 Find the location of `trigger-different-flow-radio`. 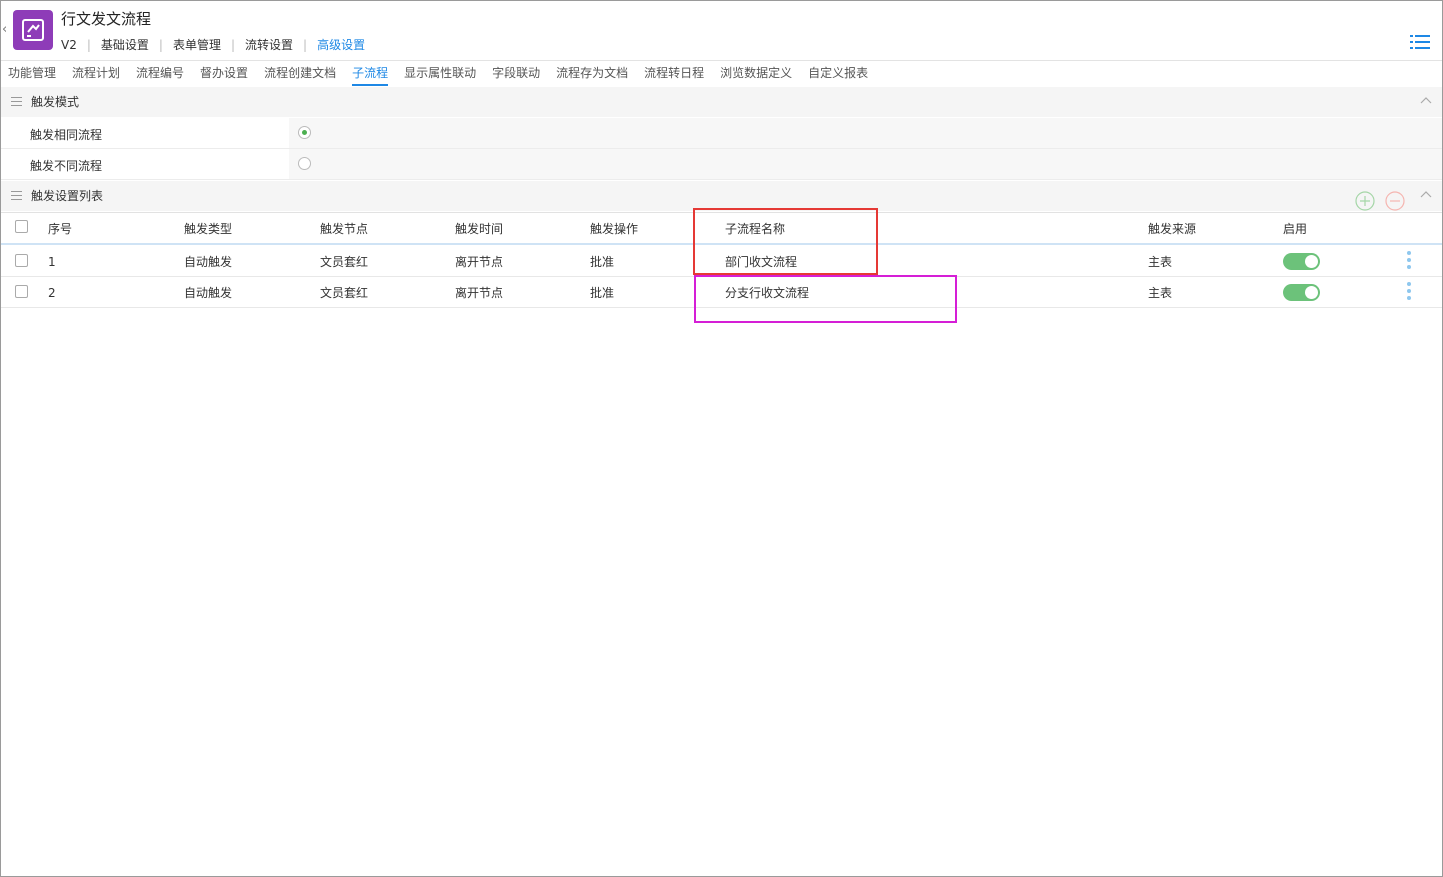

trigger-different-flow-radio is located at coordinates (304, 163).